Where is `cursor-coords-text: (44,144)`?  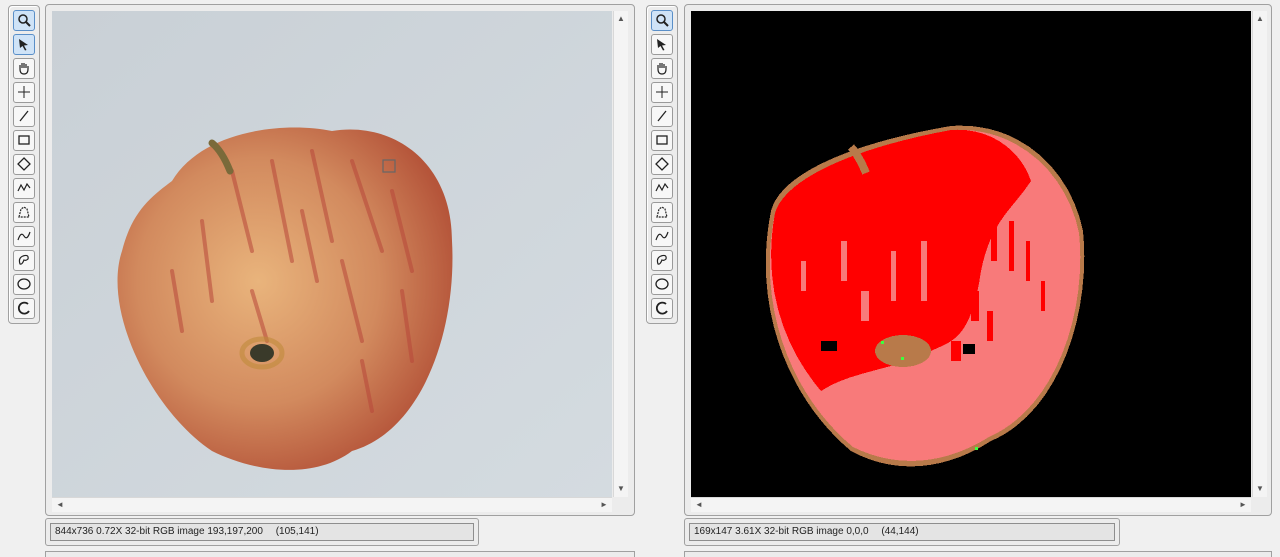
cursor-coords-text: (44,144) is located at coordinates (900, 531).